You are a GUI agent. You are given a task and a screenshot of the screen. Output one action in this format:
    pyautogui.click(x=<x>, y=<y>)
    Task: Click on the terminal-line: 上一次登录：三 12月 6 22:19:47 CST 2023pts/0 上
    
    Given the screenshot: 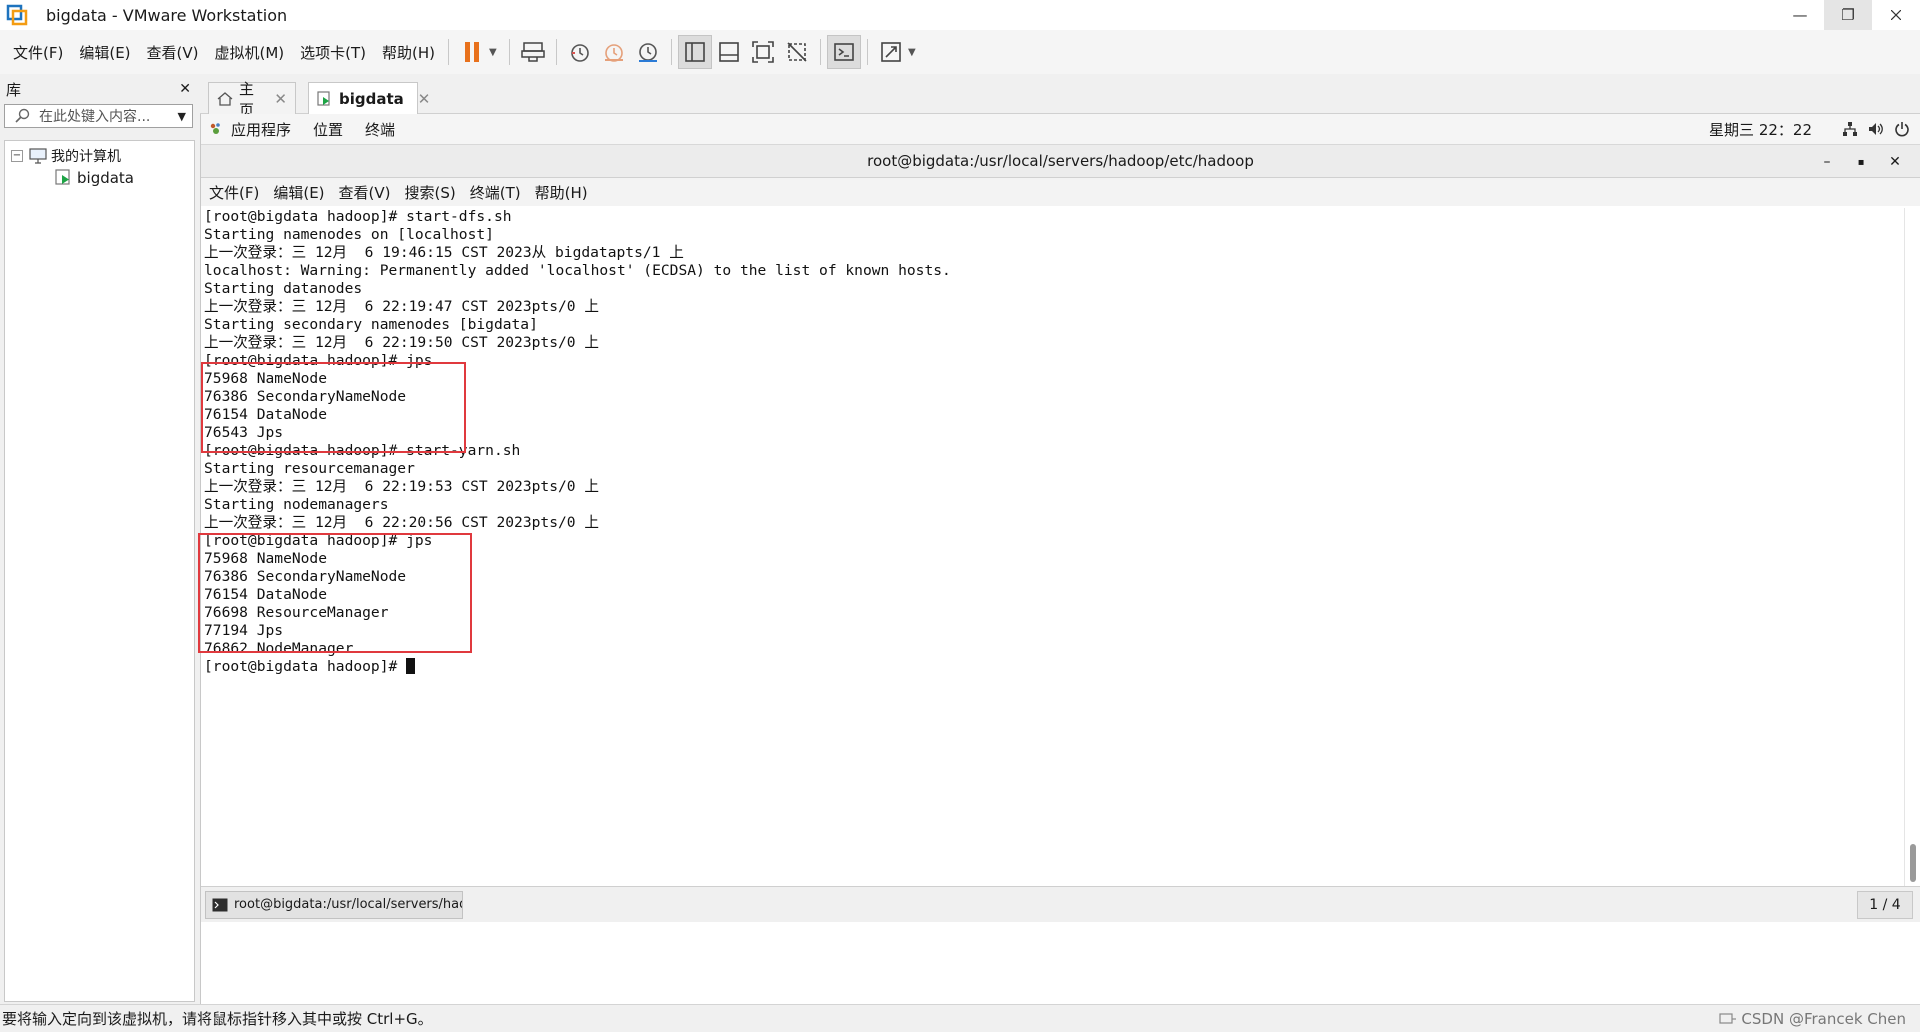 What is the action you would take?
    pyautogui.click(x=401, y=306)
    